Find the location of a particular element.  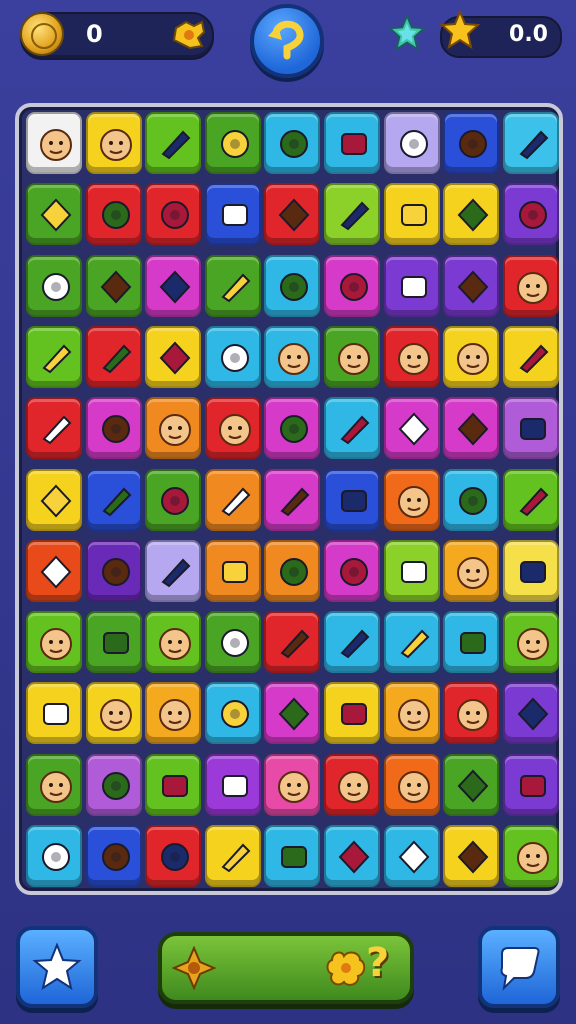

chat-button is located at coordinates (519, 967).